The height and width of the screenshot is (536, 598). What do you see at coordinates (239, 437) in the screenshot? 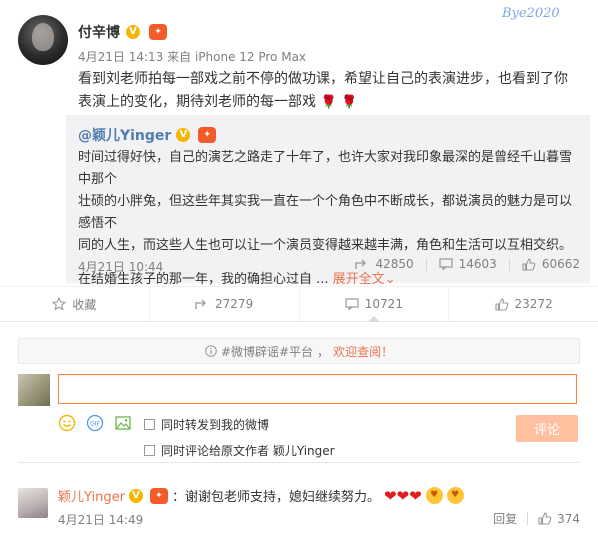
I see `compose-options: 同时转发到我的微博 同时评论给原文作者 颖儿Yinger` at bounding box center [239, 437].